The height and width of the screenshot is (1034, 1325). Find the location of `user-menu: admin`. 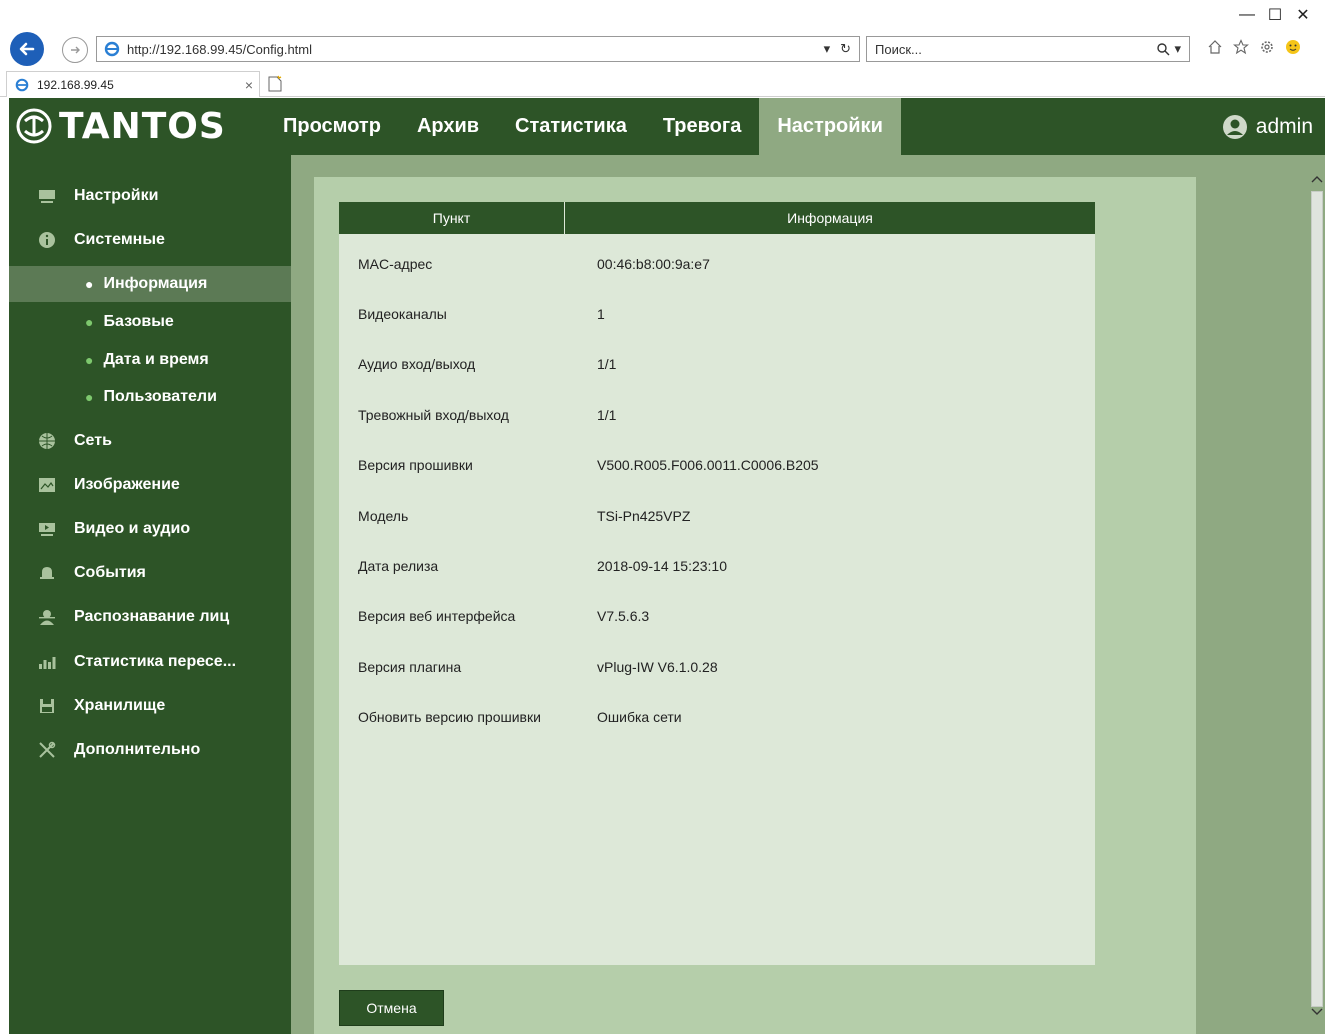

user-menu: admin is located at coordinates (1267, 126).